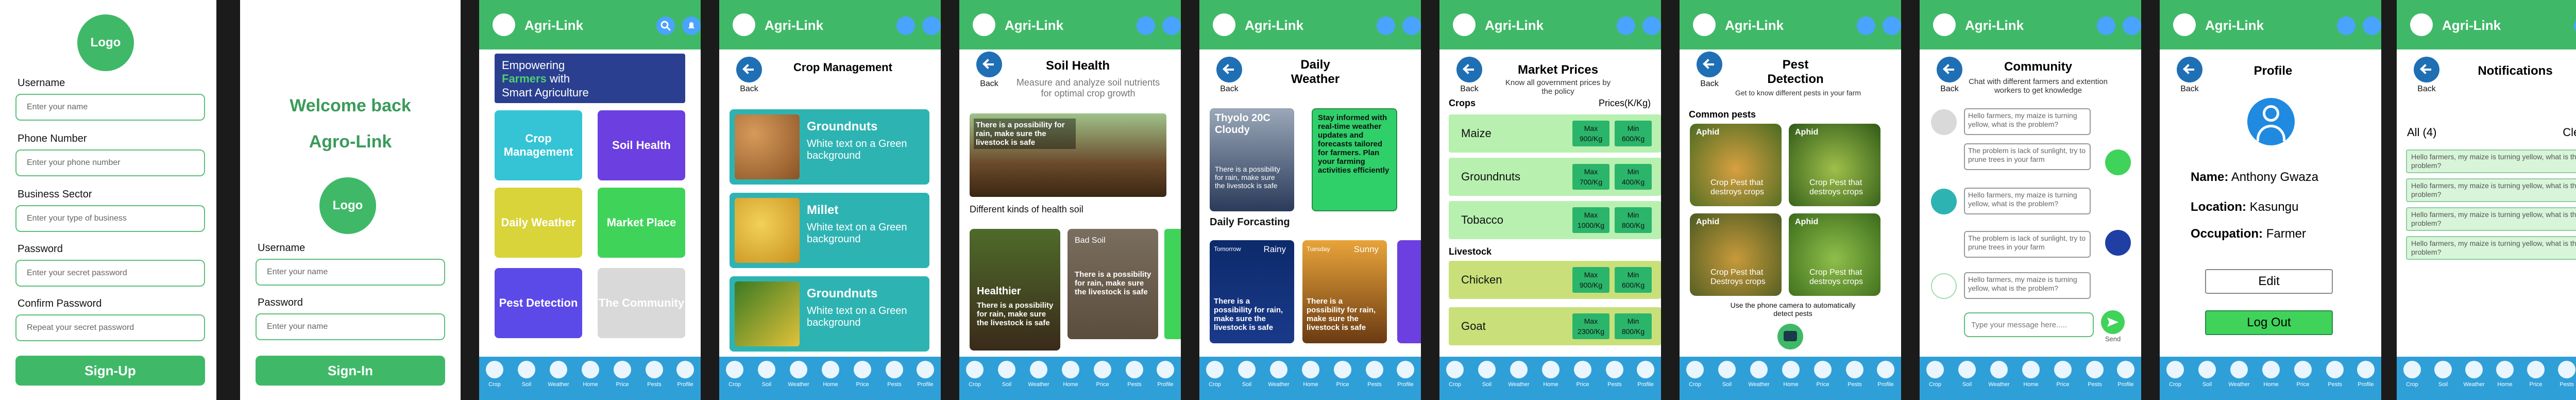  What do you see at coordinates (538, 303) in the screenshot?
I see `tile-pest-detection: Pest Detection` at bounding box center [538, 303].